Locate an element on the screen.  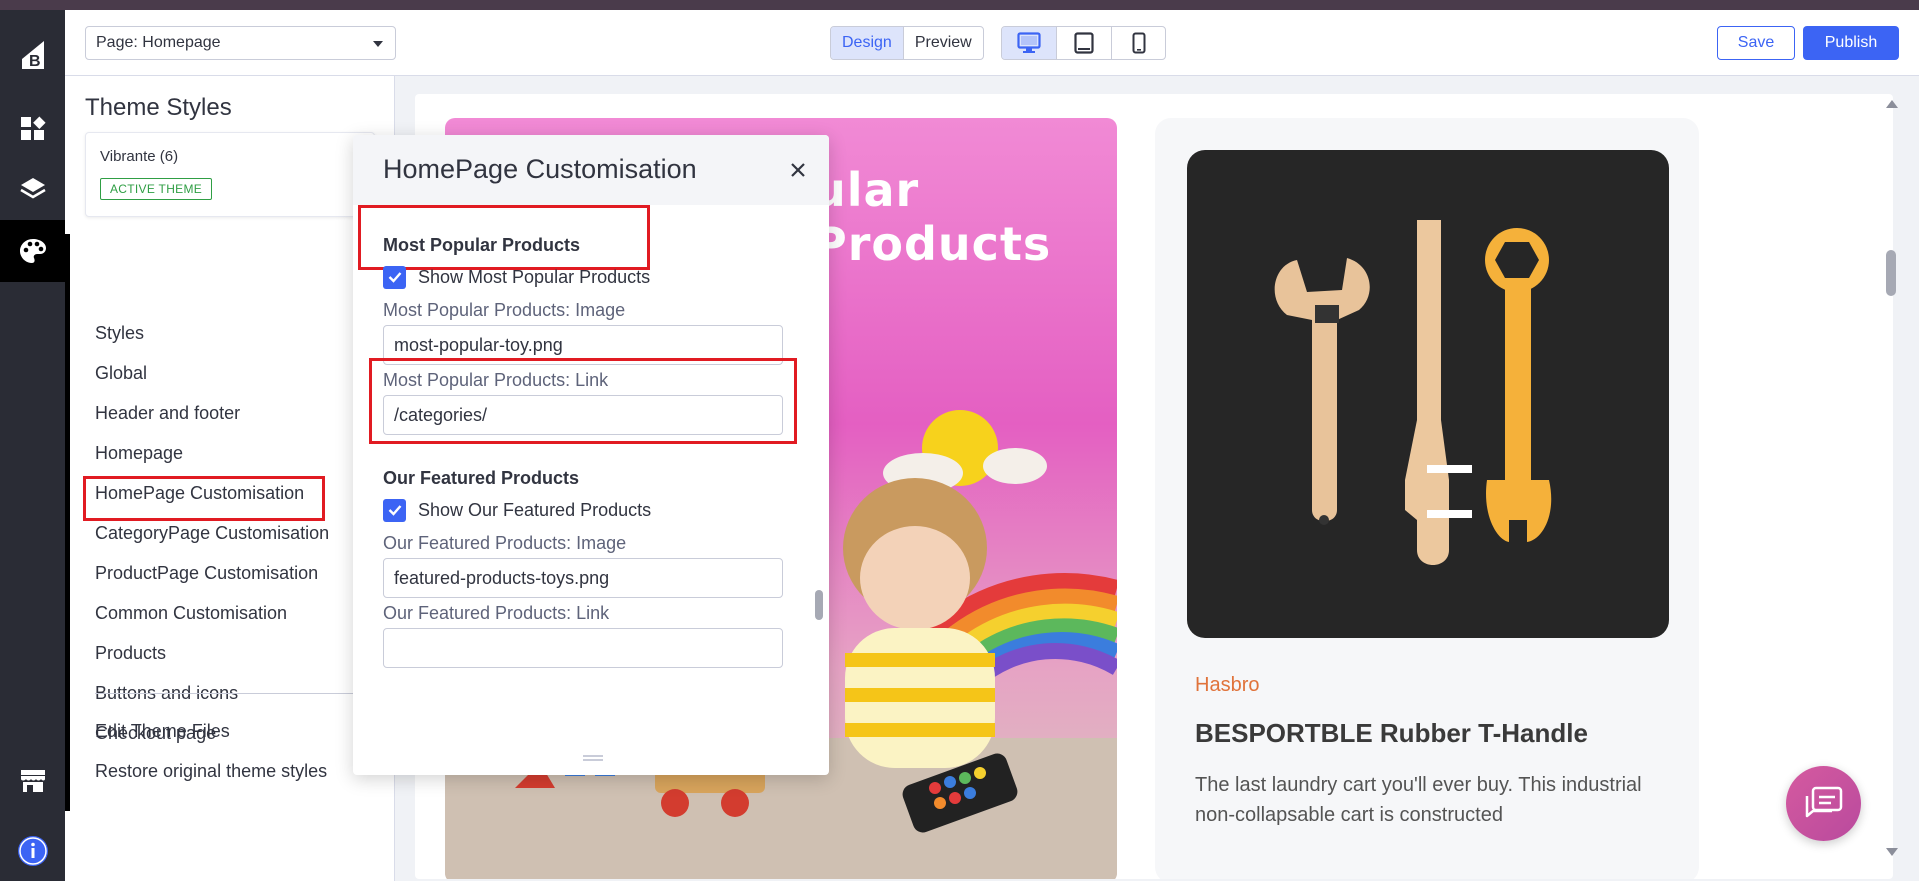
featured-link-label: Our Featured Products: Link is located at coordinates (496, 613).